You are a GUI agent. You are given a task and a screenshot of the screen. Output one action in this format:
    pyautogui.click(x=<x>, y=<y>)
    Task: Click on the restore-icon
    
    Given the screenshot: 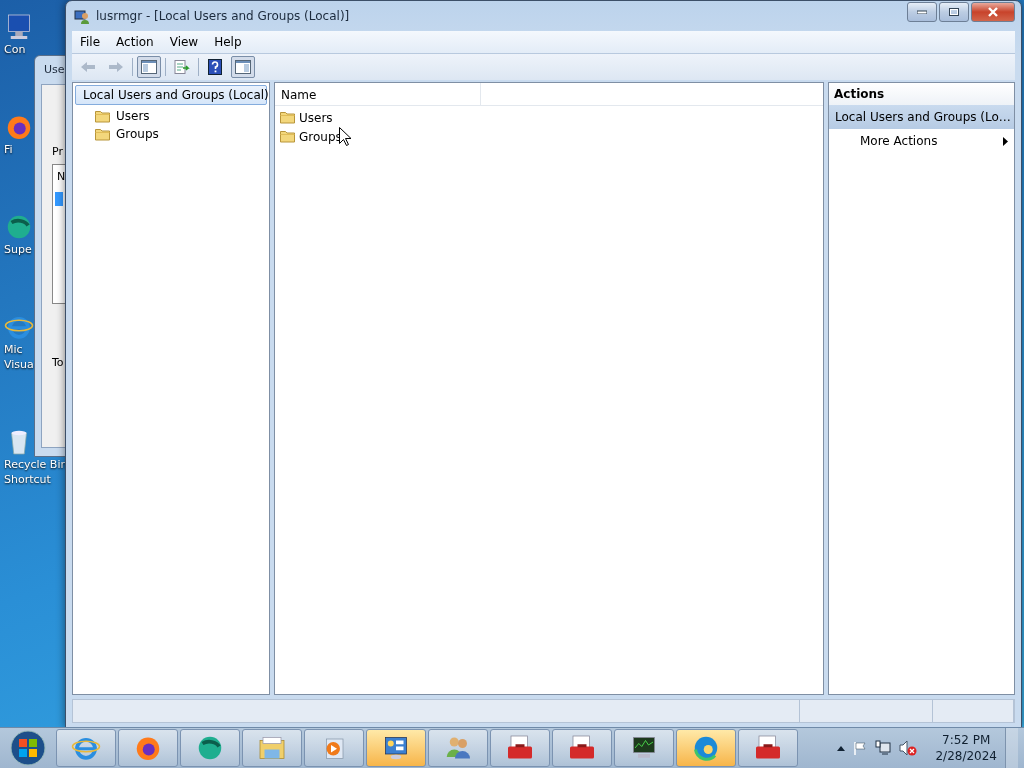 What is the action you would take?
    pyautogui.click(x=954, y=12)
    